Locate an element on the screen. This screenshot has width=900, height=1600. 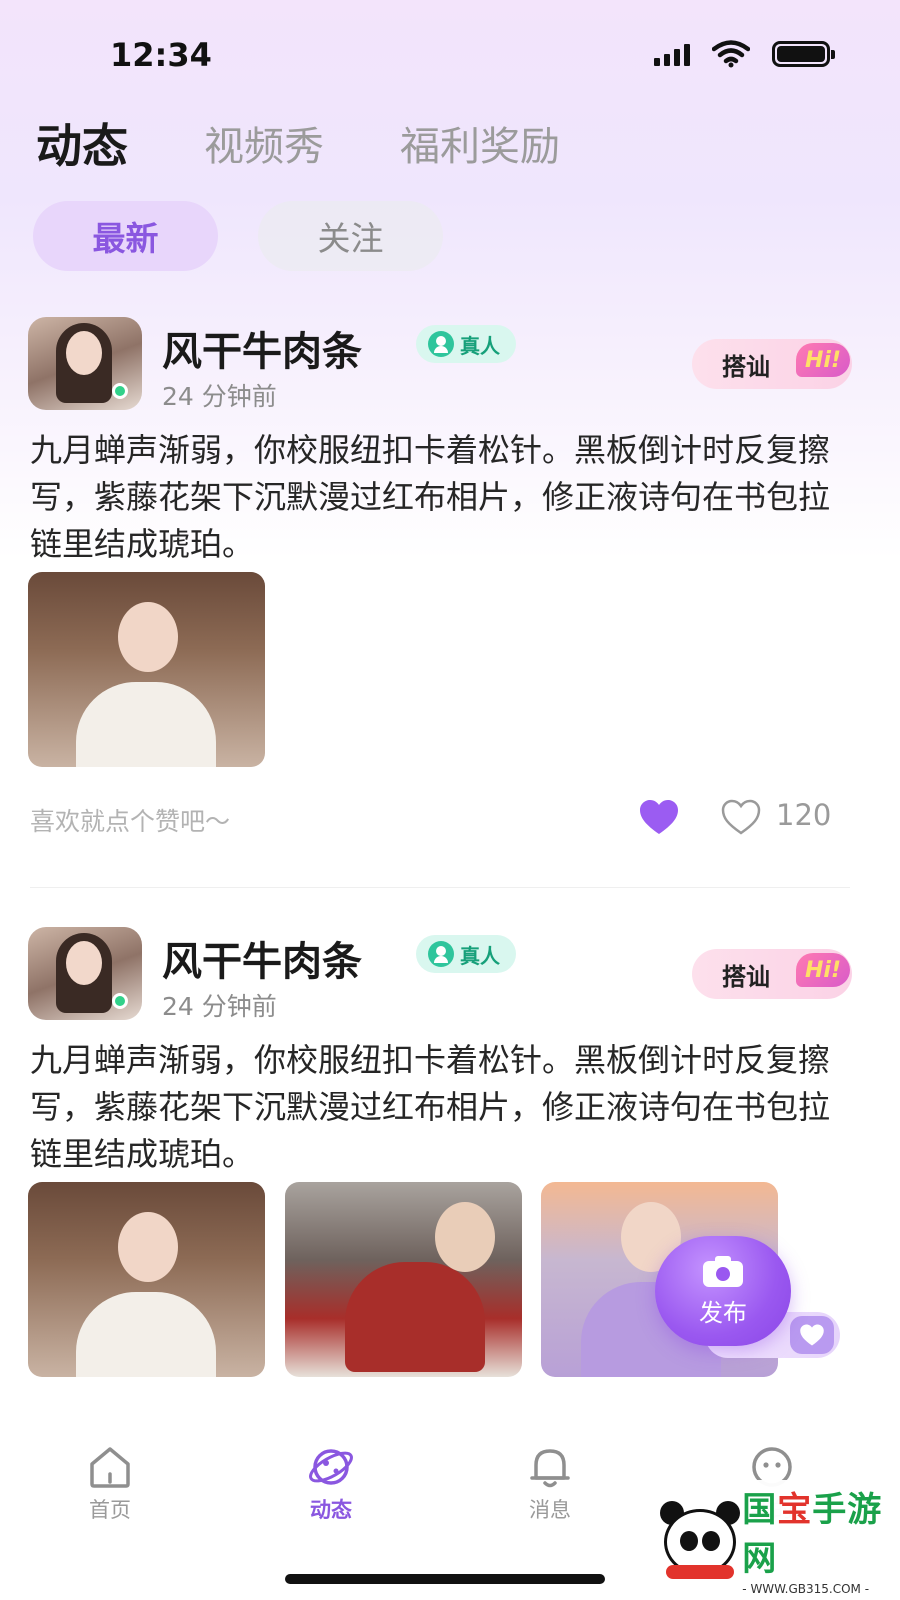
like-heart-icon is located at coordinates (659, 817).